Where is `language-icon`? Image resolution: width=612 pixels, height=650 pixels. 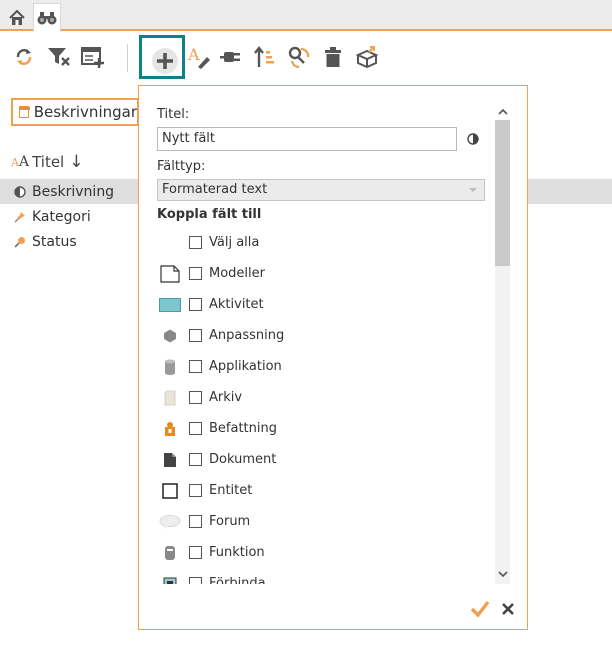 language-icon is located at coordinates (473, 139).